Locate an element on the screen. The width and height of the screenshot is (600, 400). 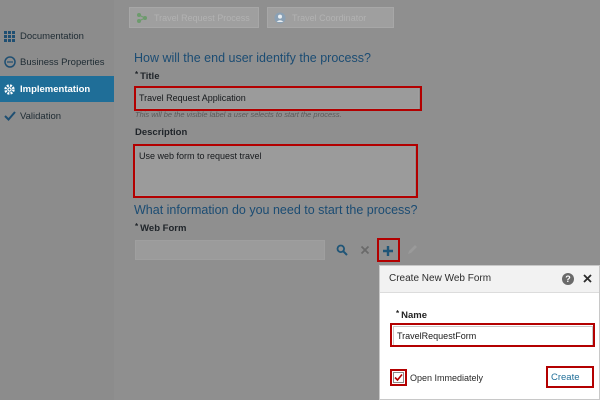
process-button: Travel Request Process is located at coordinates (194, 17).